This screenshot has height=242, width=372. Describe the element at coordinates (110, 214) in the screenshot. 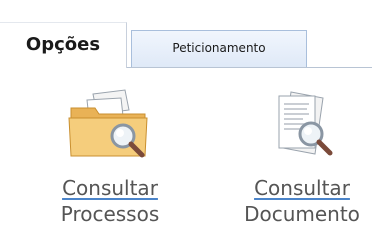

I see `consultar-processos-sublabel: Processos` at that location.